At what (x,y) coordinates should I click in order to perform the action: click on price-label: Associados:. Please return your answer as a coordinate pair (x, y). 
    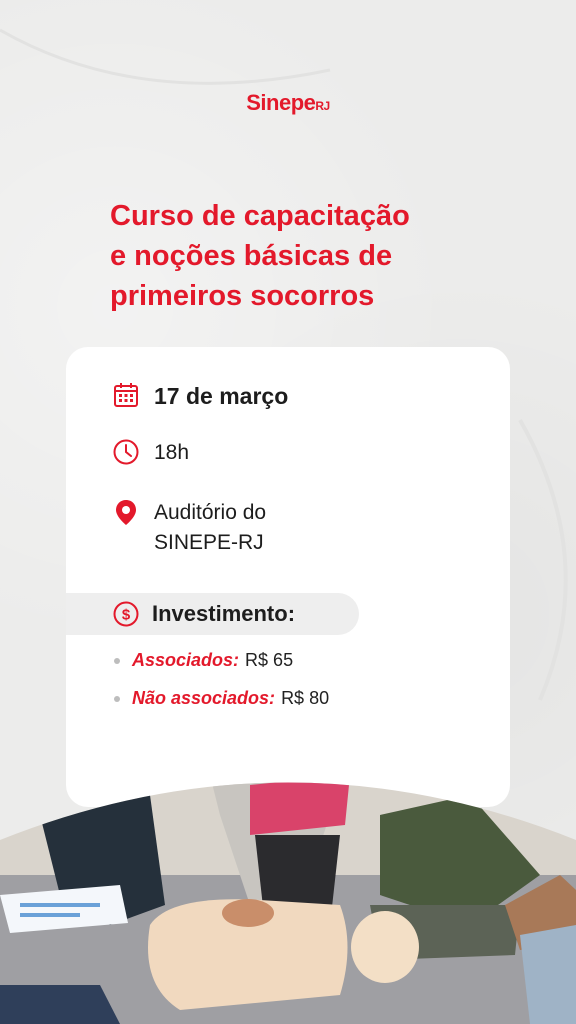
    Looking at the image, I should click on (186, 660).